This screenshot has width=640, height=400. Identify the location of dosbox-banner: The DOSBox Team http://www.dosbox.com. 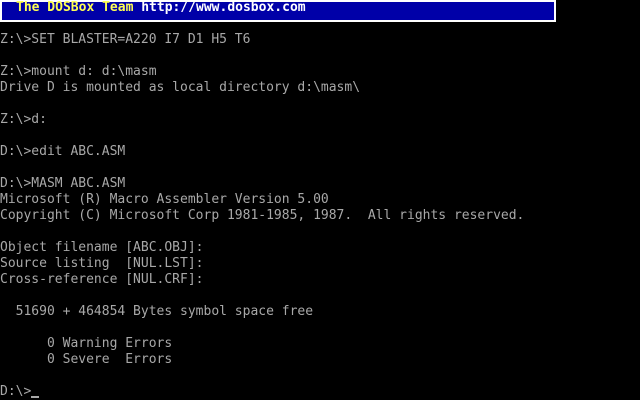
(278, 11).